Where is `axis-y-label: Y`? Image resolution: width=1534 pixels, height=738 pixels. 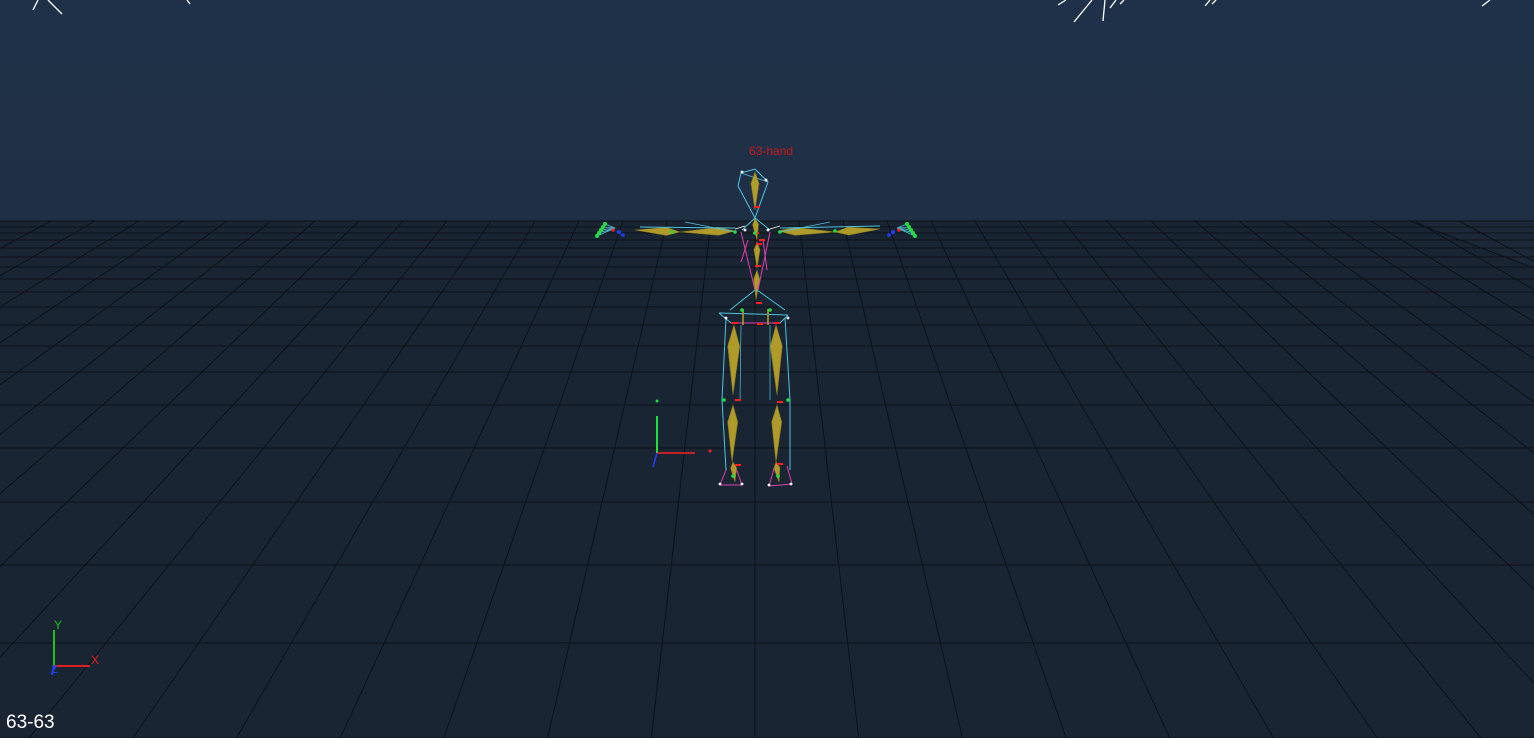
axis-y-label: Y is located at coordinates (58, 625).